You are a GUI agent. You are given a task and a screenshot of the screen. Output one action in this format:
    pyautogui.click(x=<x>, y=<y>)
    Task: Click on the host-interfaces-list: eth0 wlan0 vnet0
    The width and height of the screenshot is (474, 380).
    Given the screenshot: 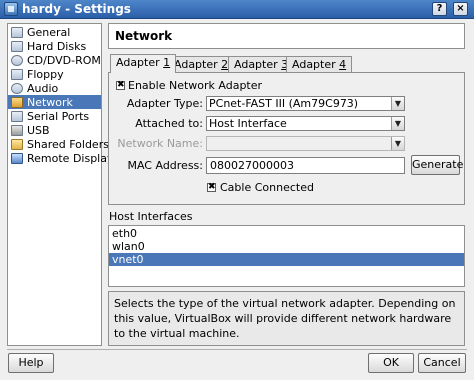 What is the action you would take?
    pyautogui.click(x=286, y=256)
    